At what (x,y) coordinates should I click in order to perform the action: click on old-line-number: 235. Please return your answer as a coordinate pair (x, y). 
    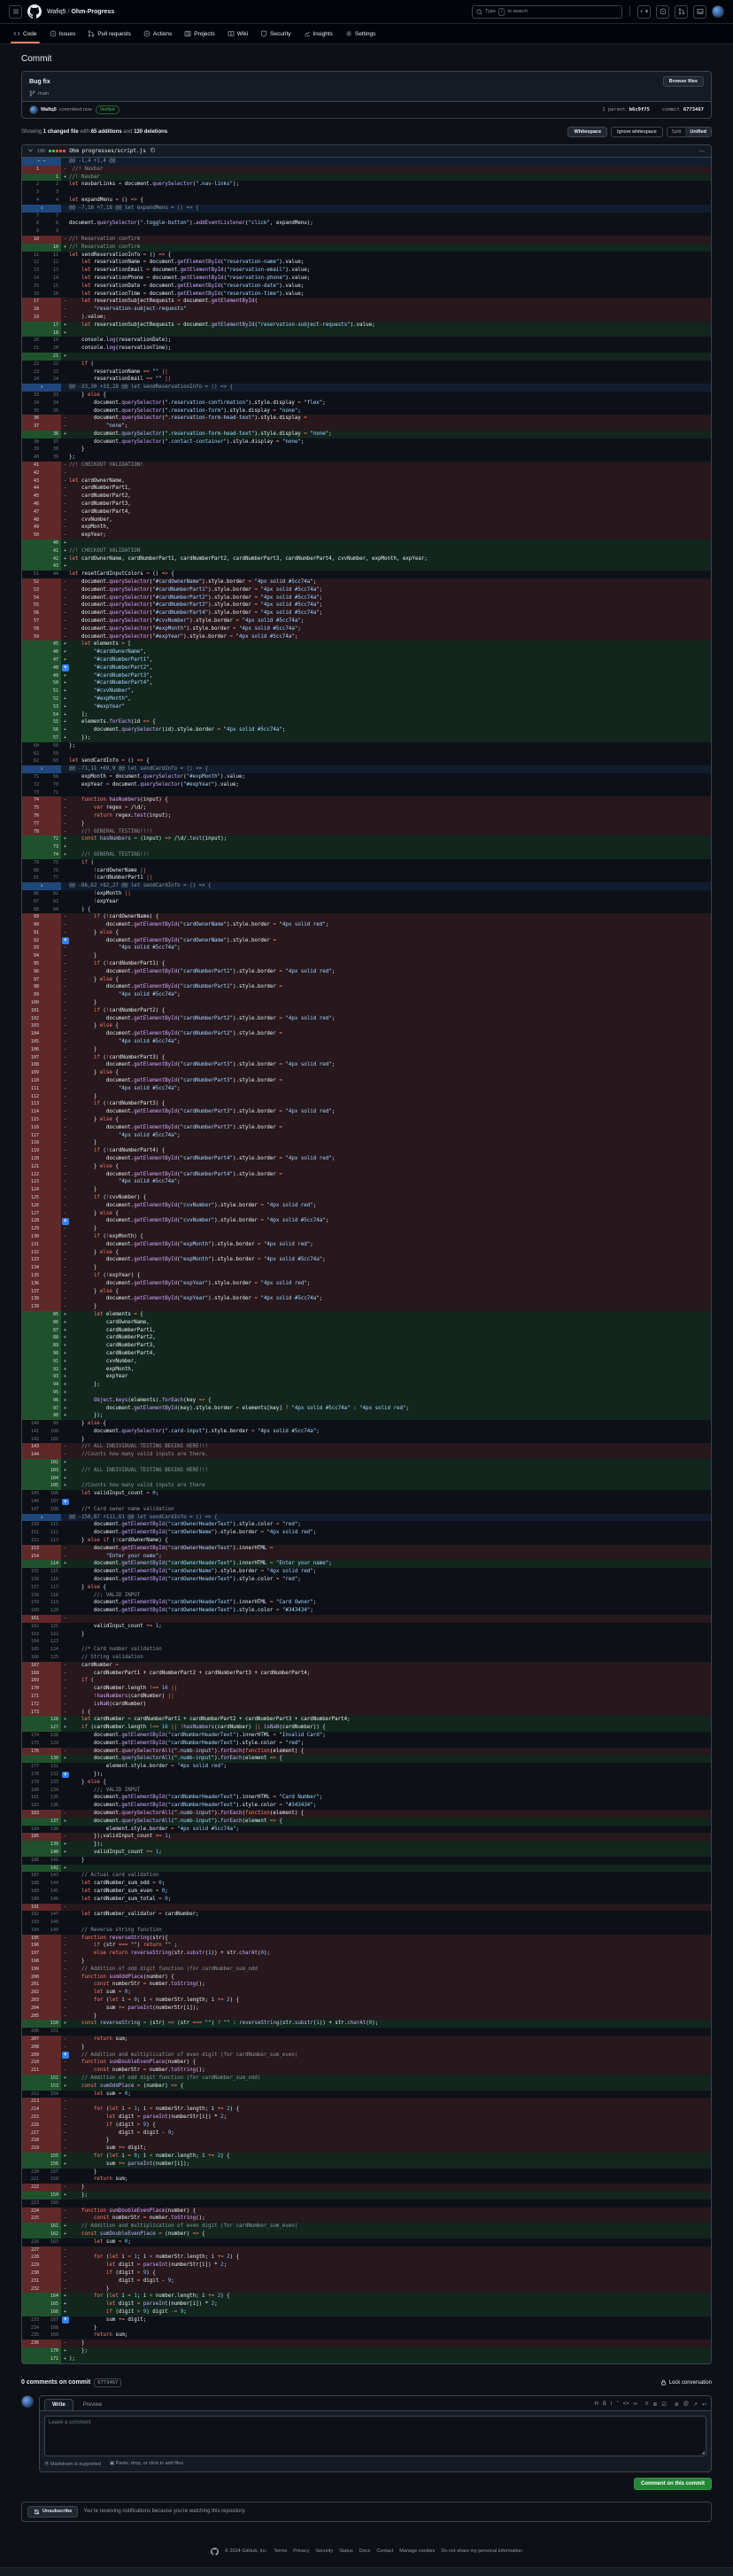
    Looking at the image, I should click on (32, 2335).